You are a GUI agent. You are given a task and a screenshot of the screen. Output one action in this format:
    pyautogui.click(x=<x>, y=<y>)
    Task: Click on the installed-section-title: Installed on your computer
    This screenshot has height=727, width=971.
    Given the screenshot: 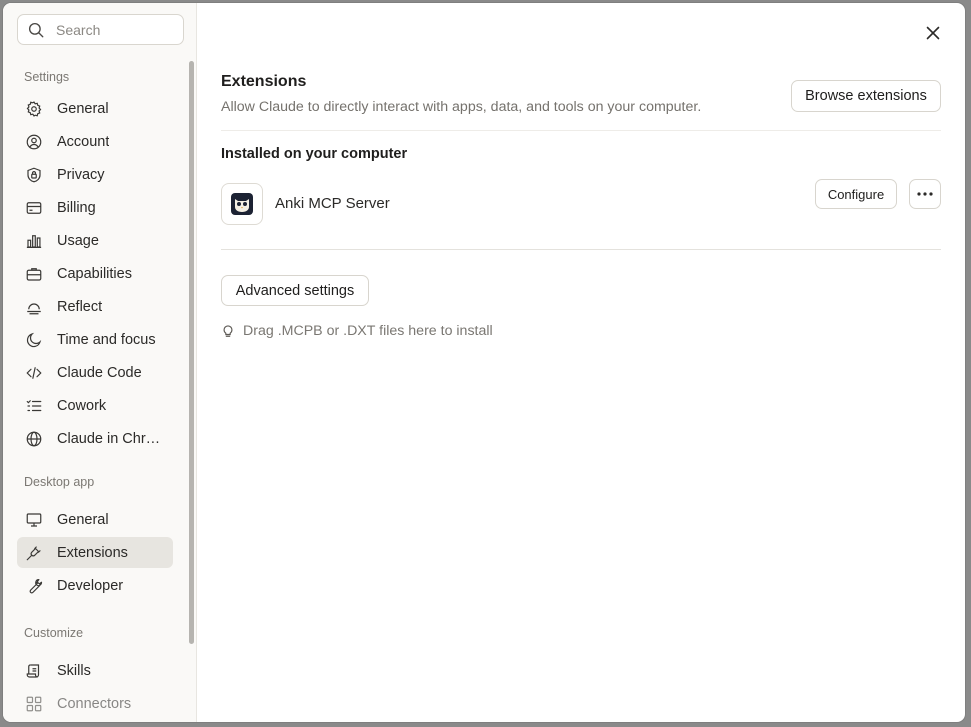 What is the action you would take?
    pyautogui.click(x=314, y=154)
    